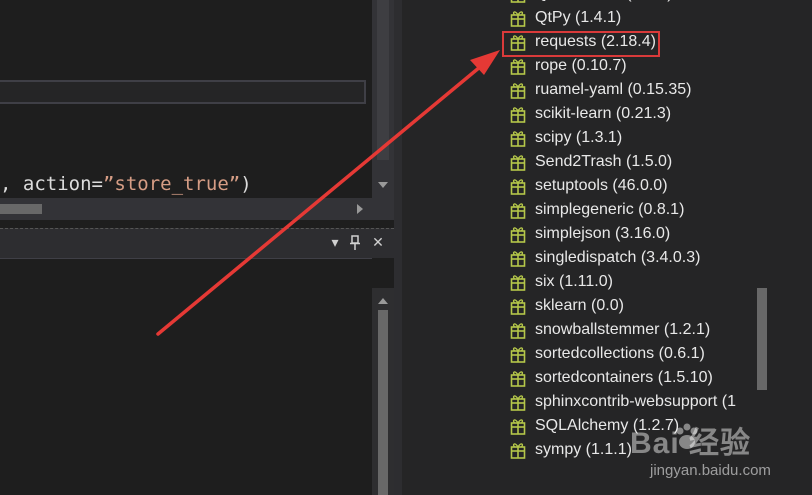 The height and width of the screenshot is (495, 812). Describe the element at coordinates (183, 92) in the screenshot. I see `editor-input-bar` at that location.